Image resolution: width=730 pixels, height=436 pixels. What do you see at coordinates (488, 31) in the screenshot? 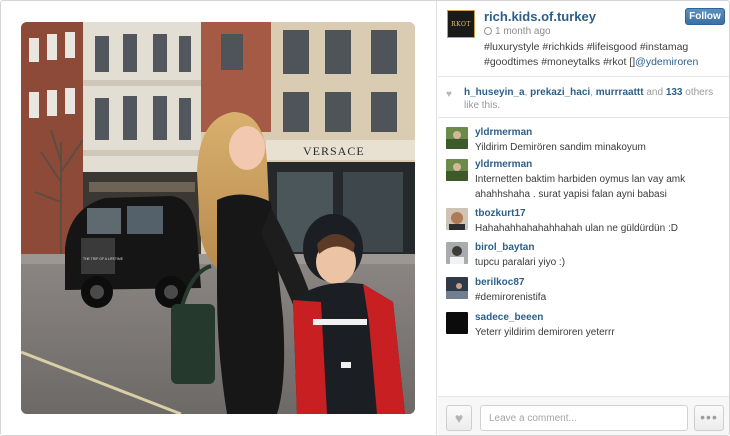
I see `clock-icon` at bounding box center [488, 31].